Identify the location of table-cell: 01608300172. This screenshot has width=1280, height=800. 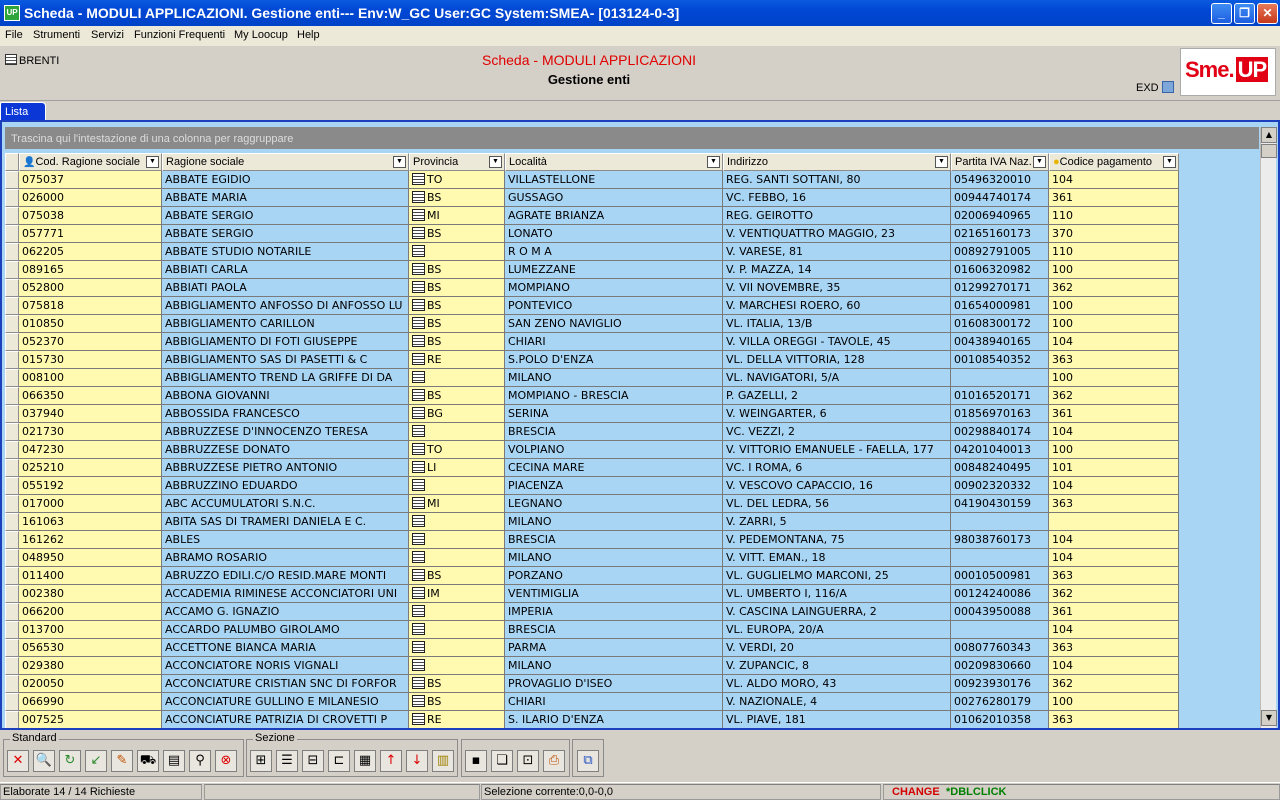
(1000, 324).